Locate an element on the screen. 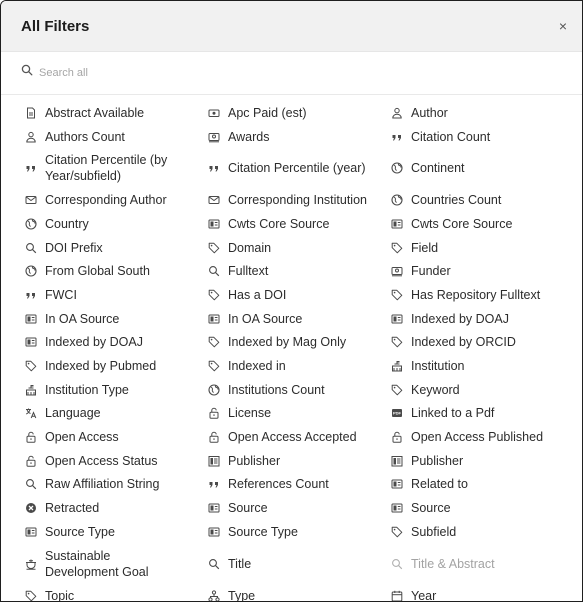  filter-item-sustainable-development-goal: Sustainable Development Goal is located at coordinates (116, 564).